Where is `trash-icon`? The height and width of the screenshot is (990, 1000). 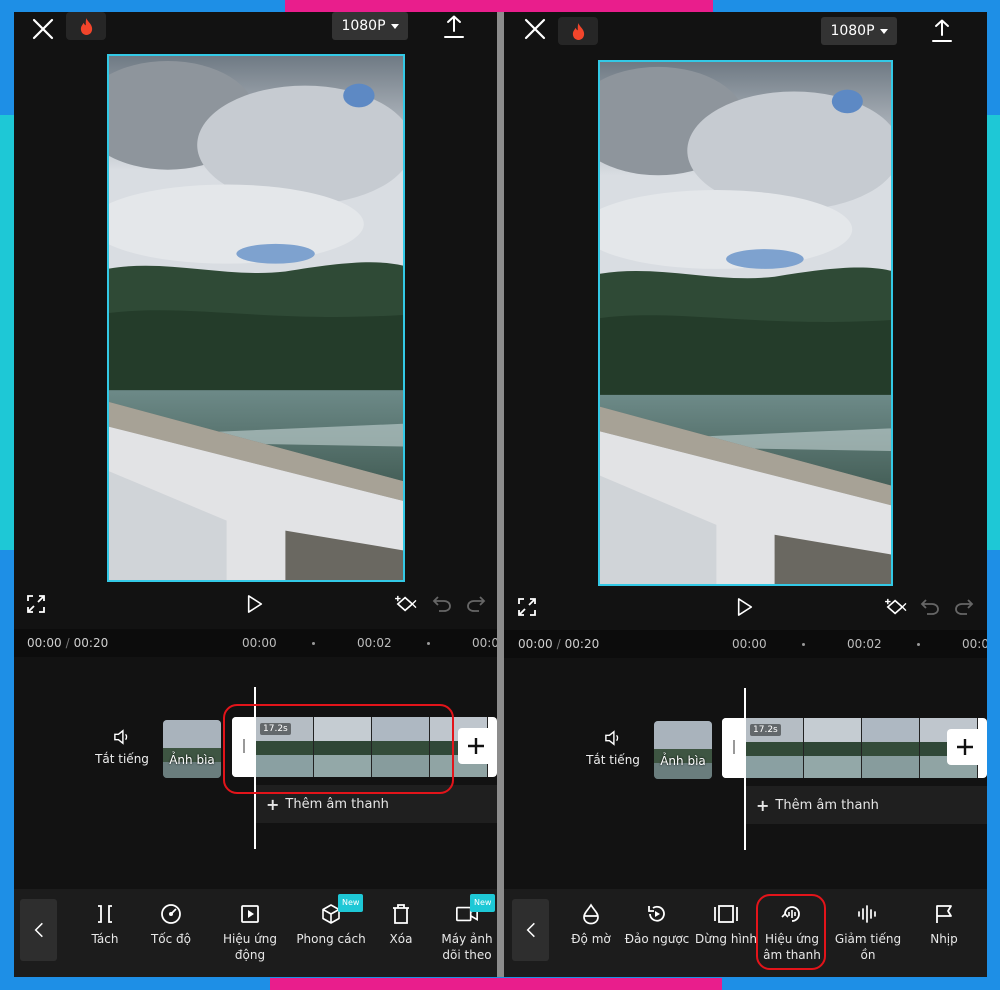
trash-icon is located at coordinates (401, 916).